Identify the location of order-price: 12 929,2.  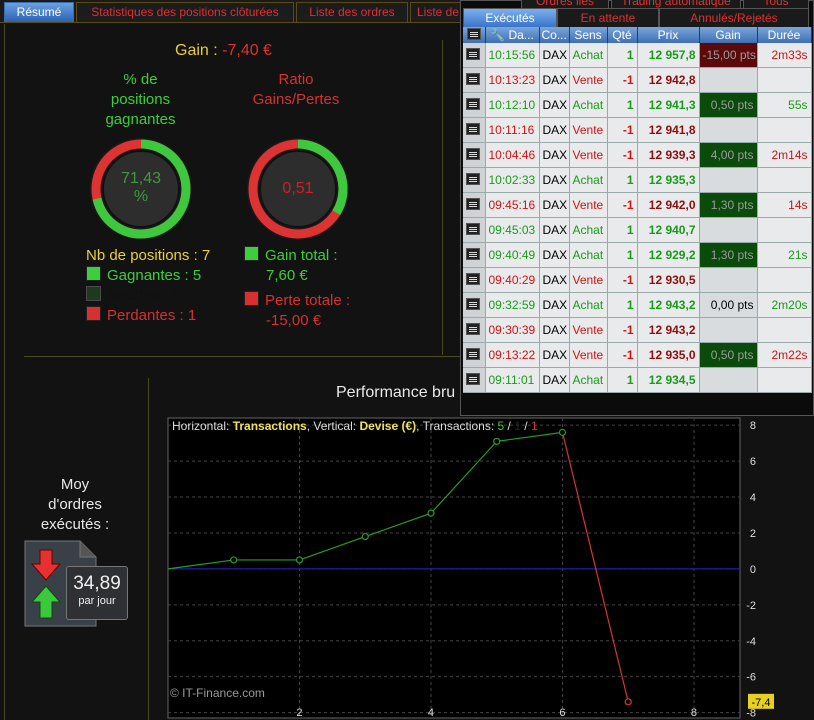
(668, 255).